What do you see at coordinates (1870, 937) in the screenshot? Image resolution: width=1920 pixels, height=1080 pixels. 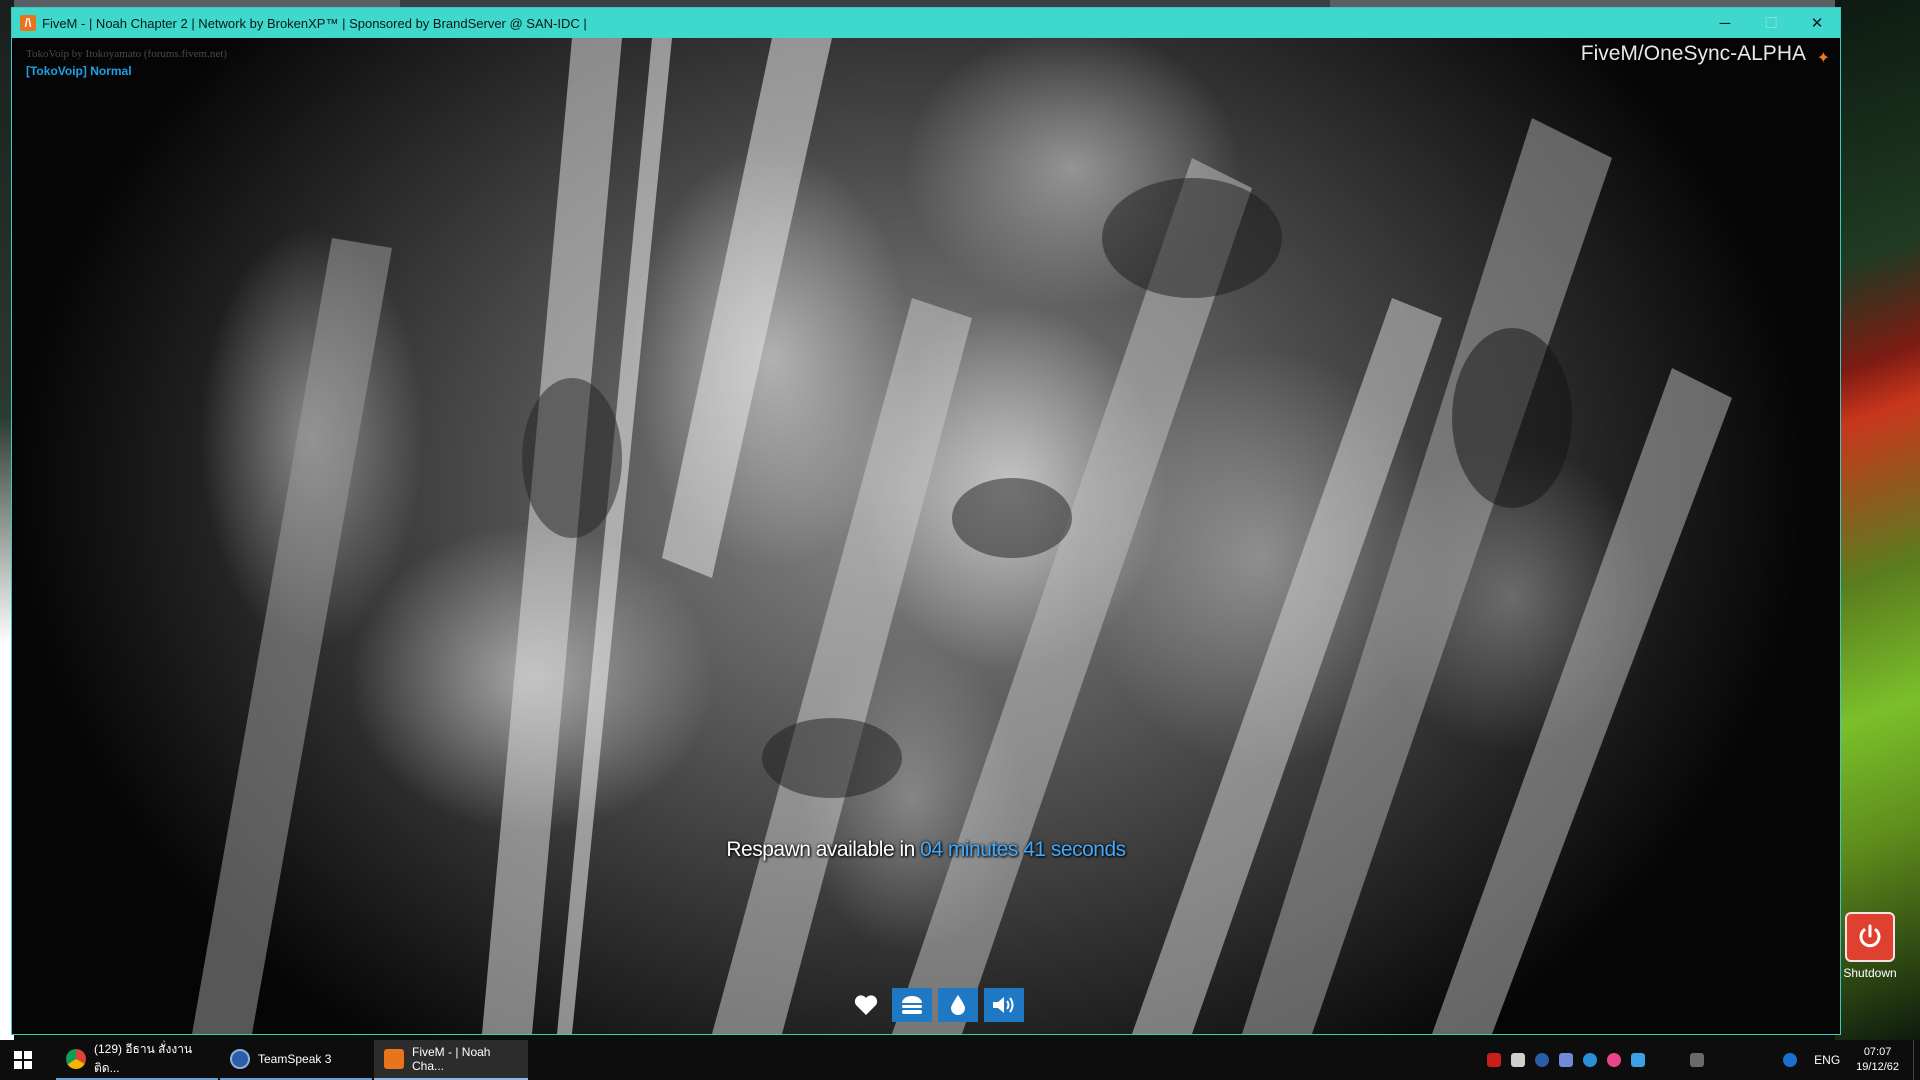 I see `power-icon` at bounding box center [1870, 937].